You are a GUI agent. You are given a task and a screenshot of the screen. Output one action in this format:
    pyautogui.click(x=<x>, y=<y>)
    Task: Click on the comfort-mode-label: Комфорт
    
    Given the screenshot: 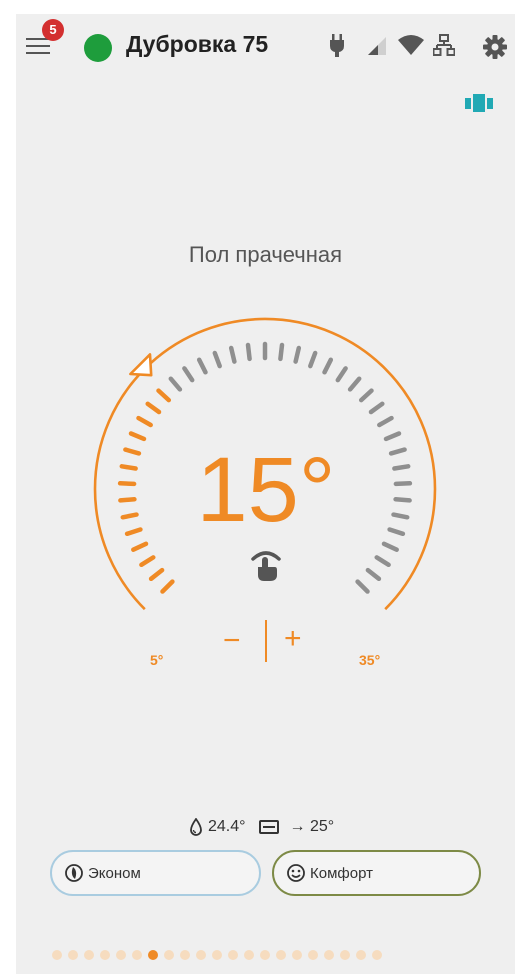 What is the action you would take?
    pyautogui.click(x=341, y=873)
    